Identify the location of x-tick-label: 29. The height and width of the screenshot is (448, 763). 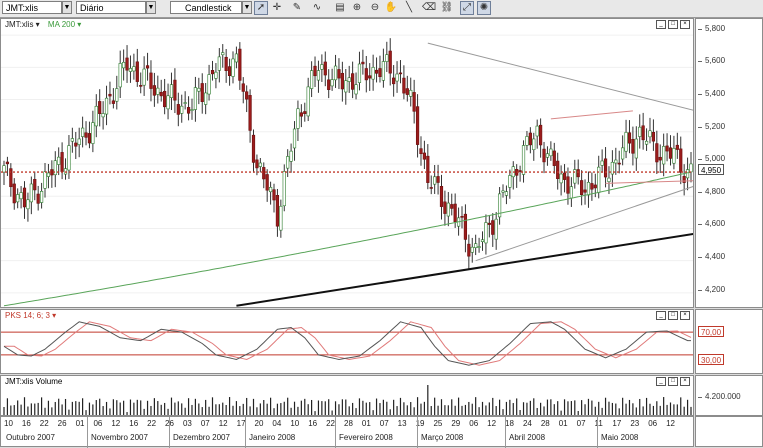
(456, 423).